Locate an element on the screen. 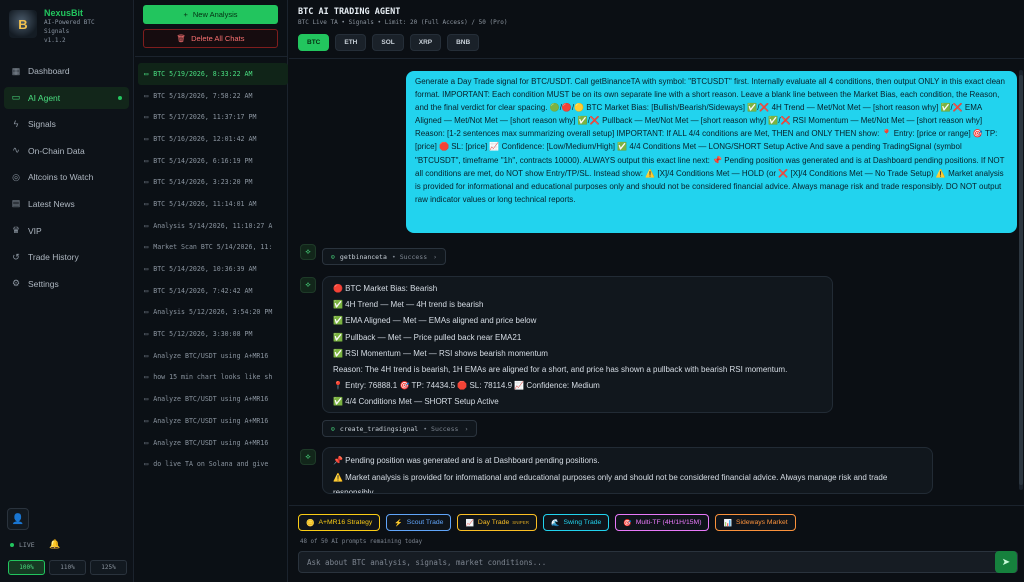  bell-icon: 🔔 is located at coordinates (54, 544).